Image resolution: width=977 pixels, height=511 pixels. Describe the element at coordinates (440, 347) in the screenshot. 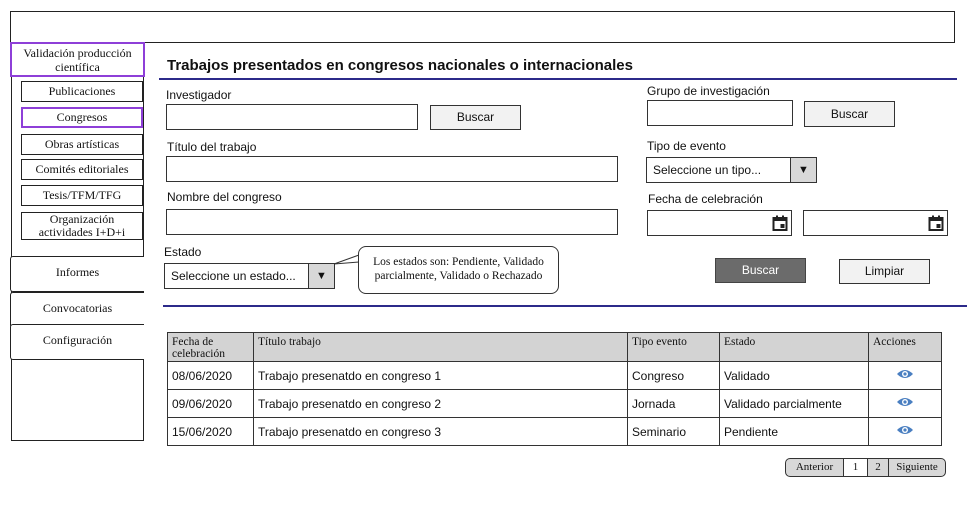

I see `column-header-titulo: Título trabajo` at that location.